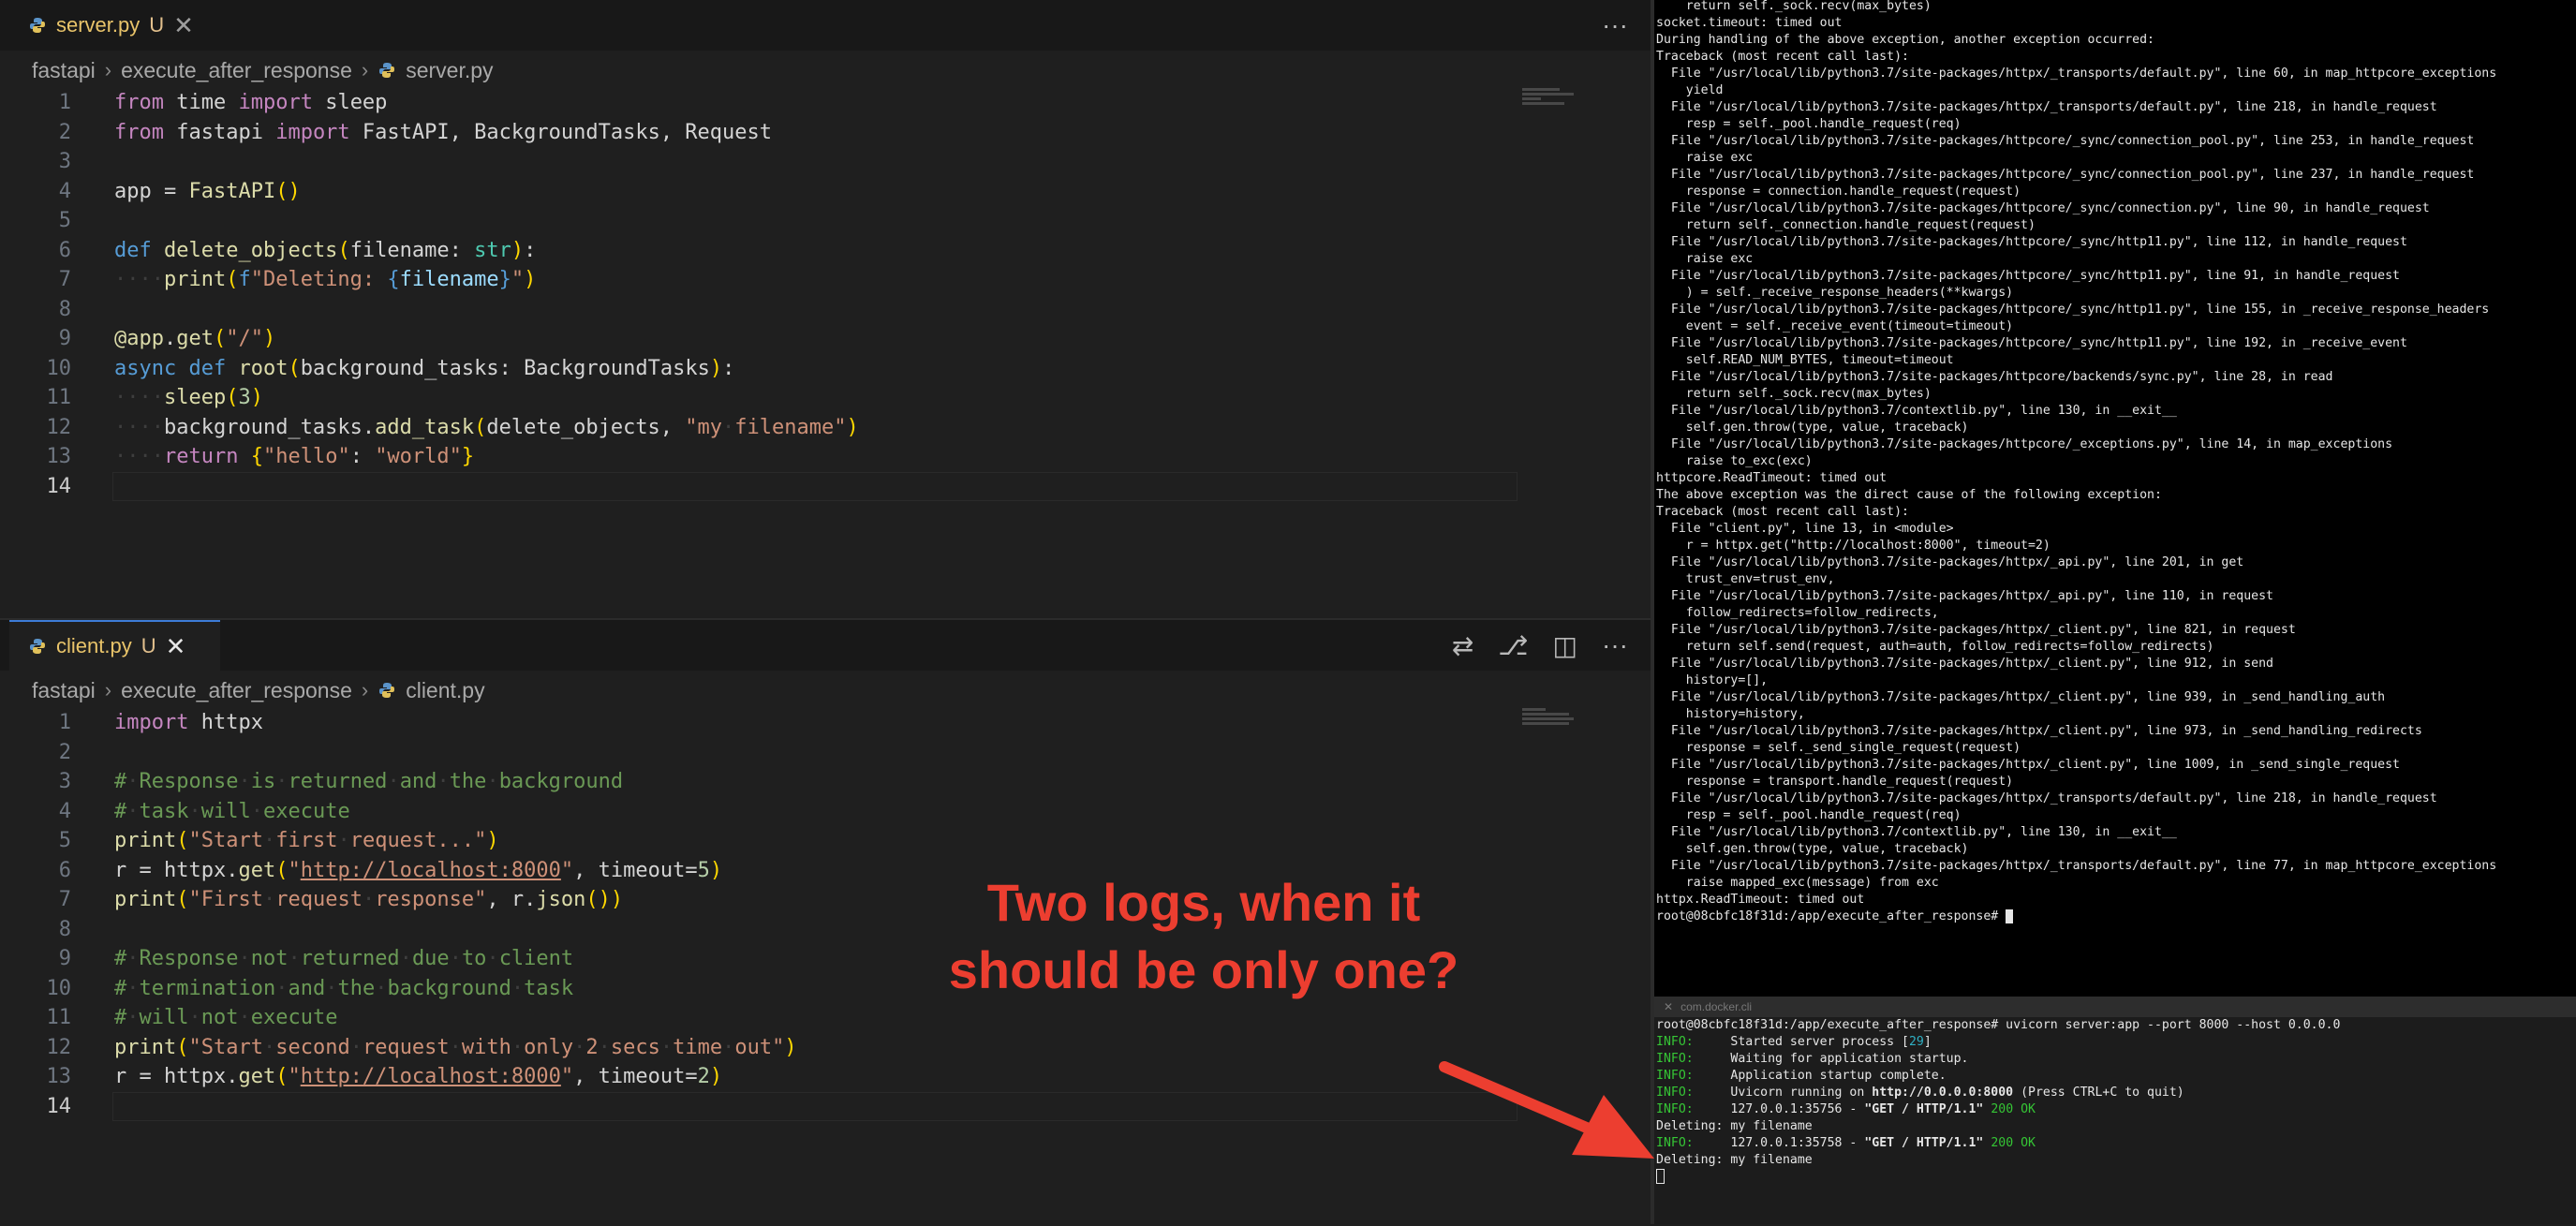 The image size is (2576, 1226). Describe the element at coordinates (59, 988) in the screenshot. I see `line-number: 10` at that location.